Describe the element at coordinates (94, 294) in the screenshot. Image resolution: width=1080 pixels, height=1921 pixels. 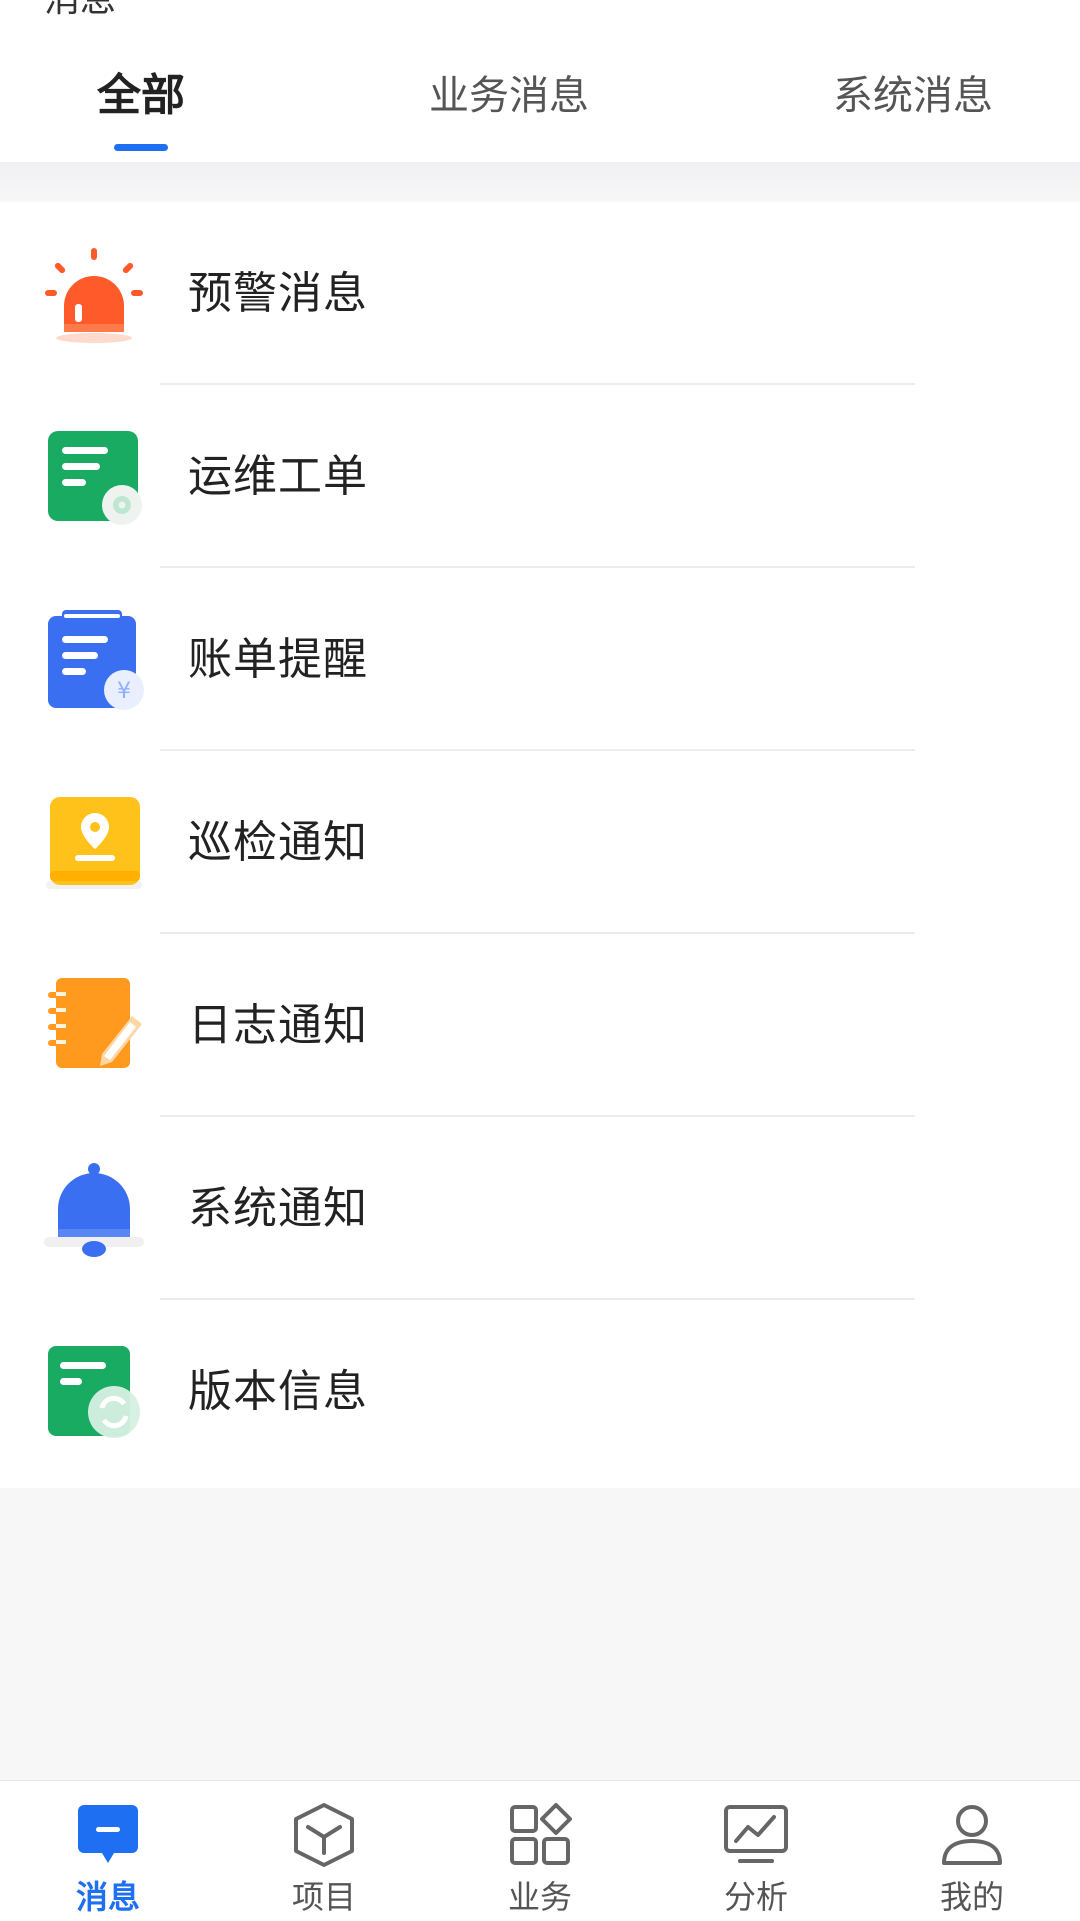
I see `alarm-light-icon` at that location.